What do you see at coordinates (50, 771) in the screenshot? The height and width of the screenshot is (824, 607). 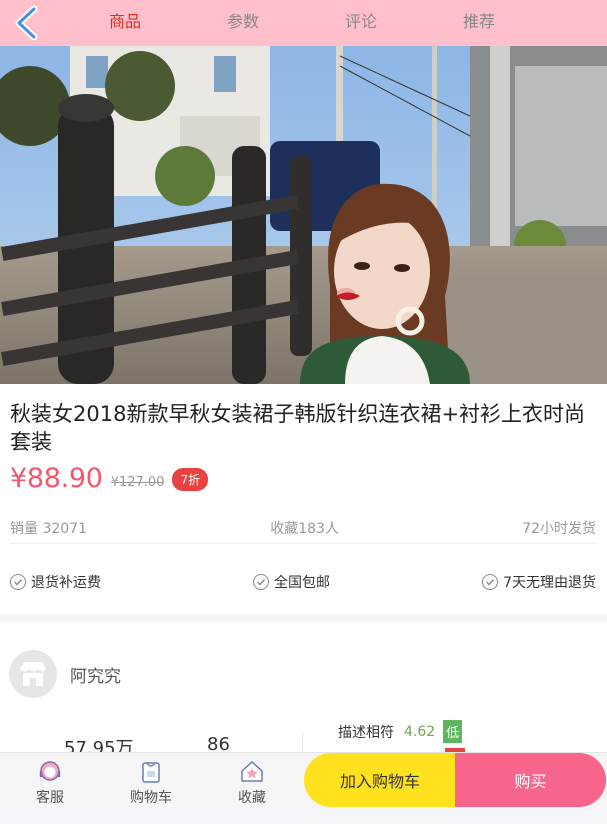 I see `customer-service-icon` at bounding box center [50, 771].